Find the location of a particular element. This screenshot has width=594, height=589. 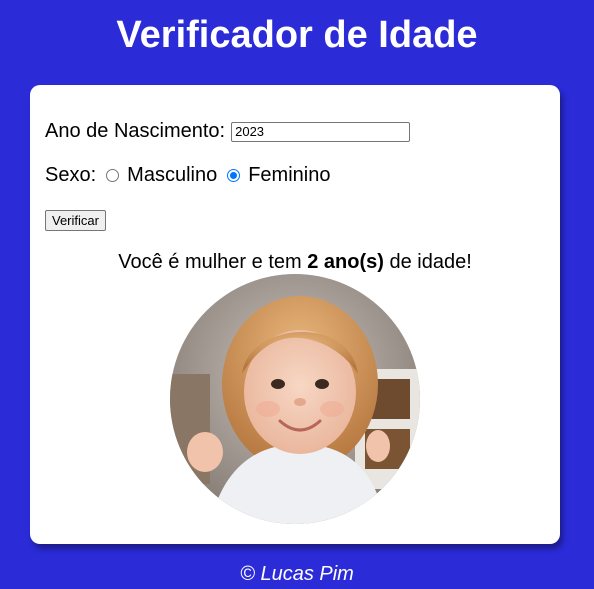

footer-credit: © Lucas Pim is located at coordinates (297, 574).